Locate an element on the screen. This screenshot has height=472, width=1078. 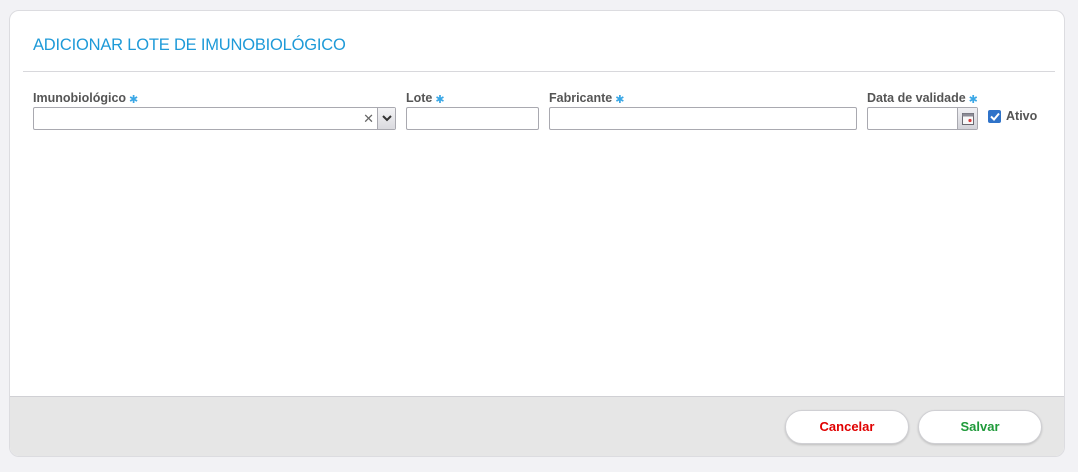
lote-label: Lote ✱ is located at coordinates (425, 98).